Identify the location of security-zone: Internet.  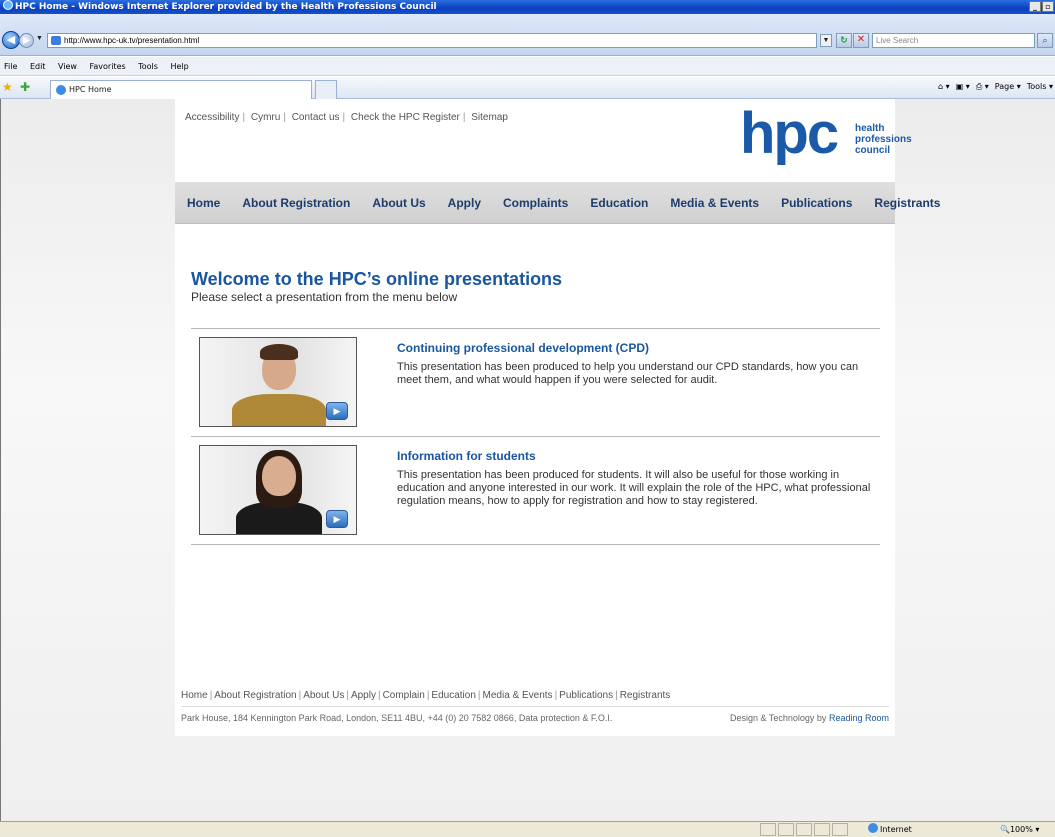
(890, 829).